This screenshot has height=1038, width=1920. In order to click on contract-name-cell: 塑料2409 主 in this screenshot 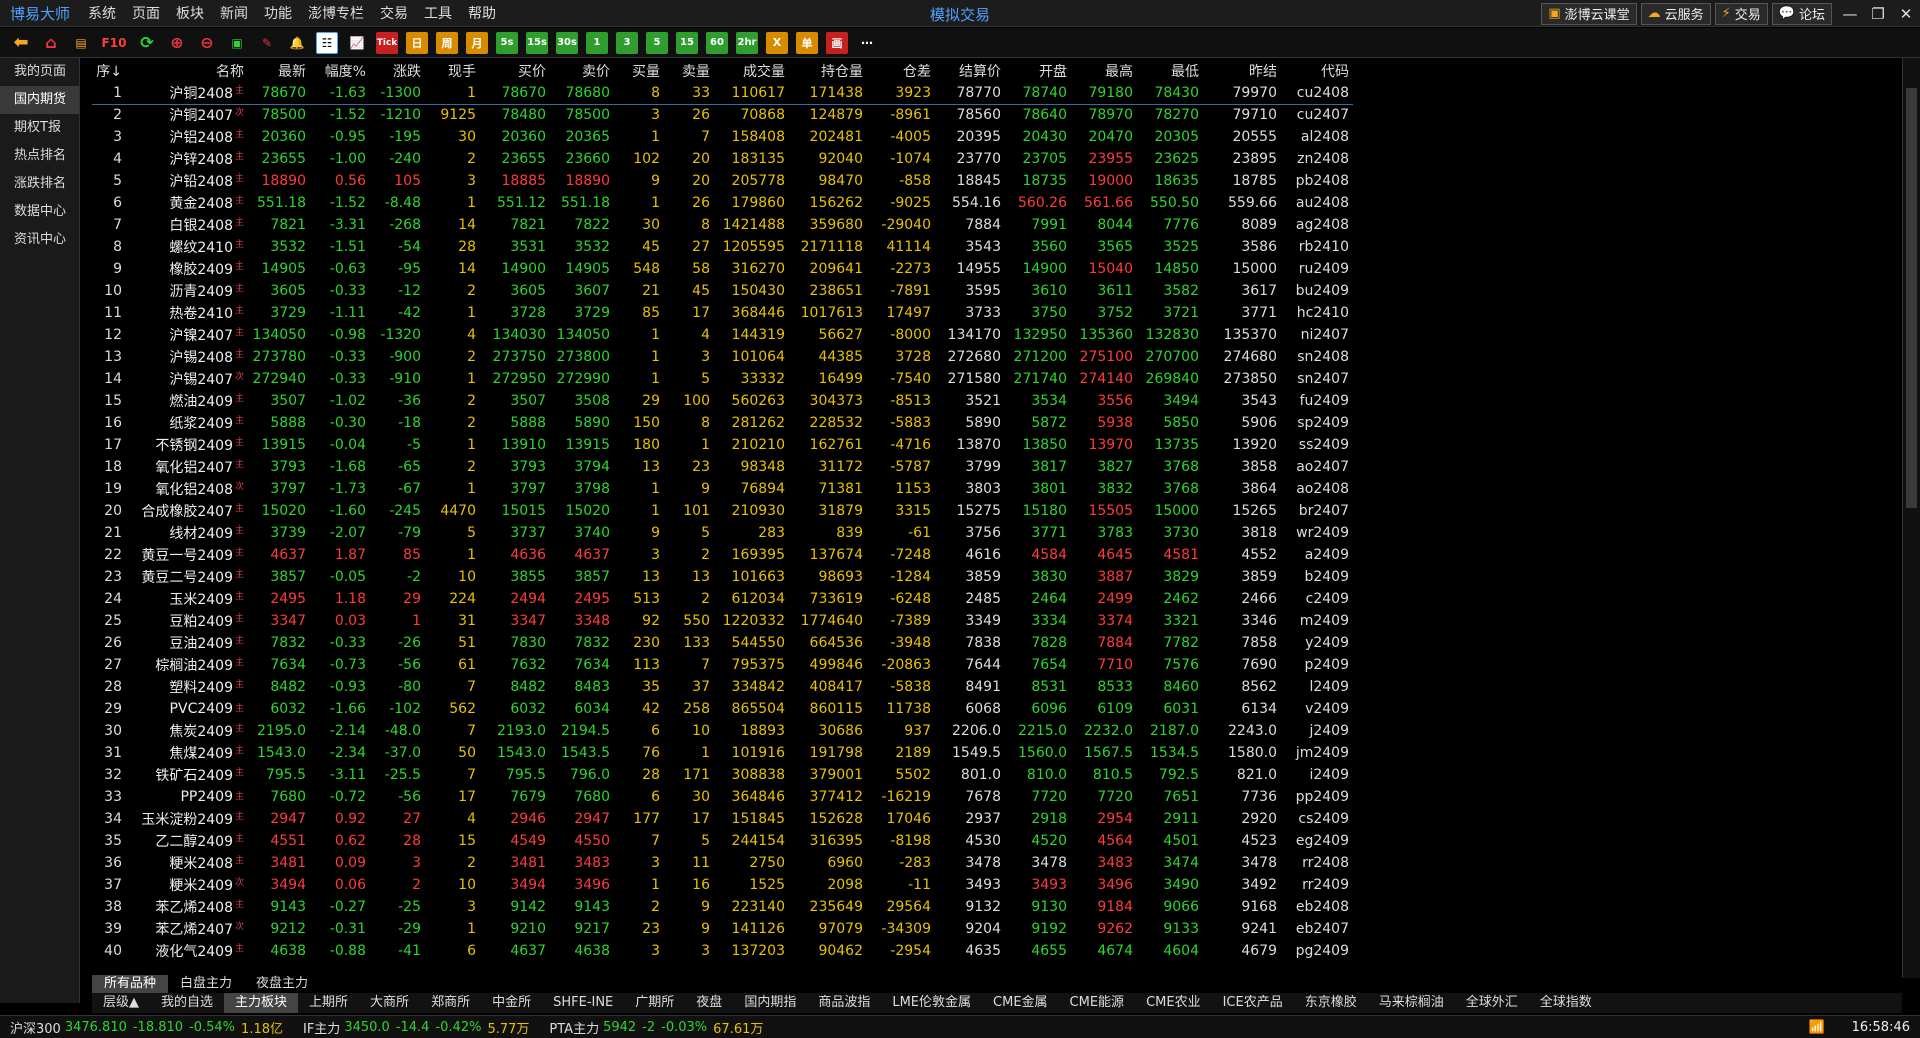, I will do `click(187, 687)`.